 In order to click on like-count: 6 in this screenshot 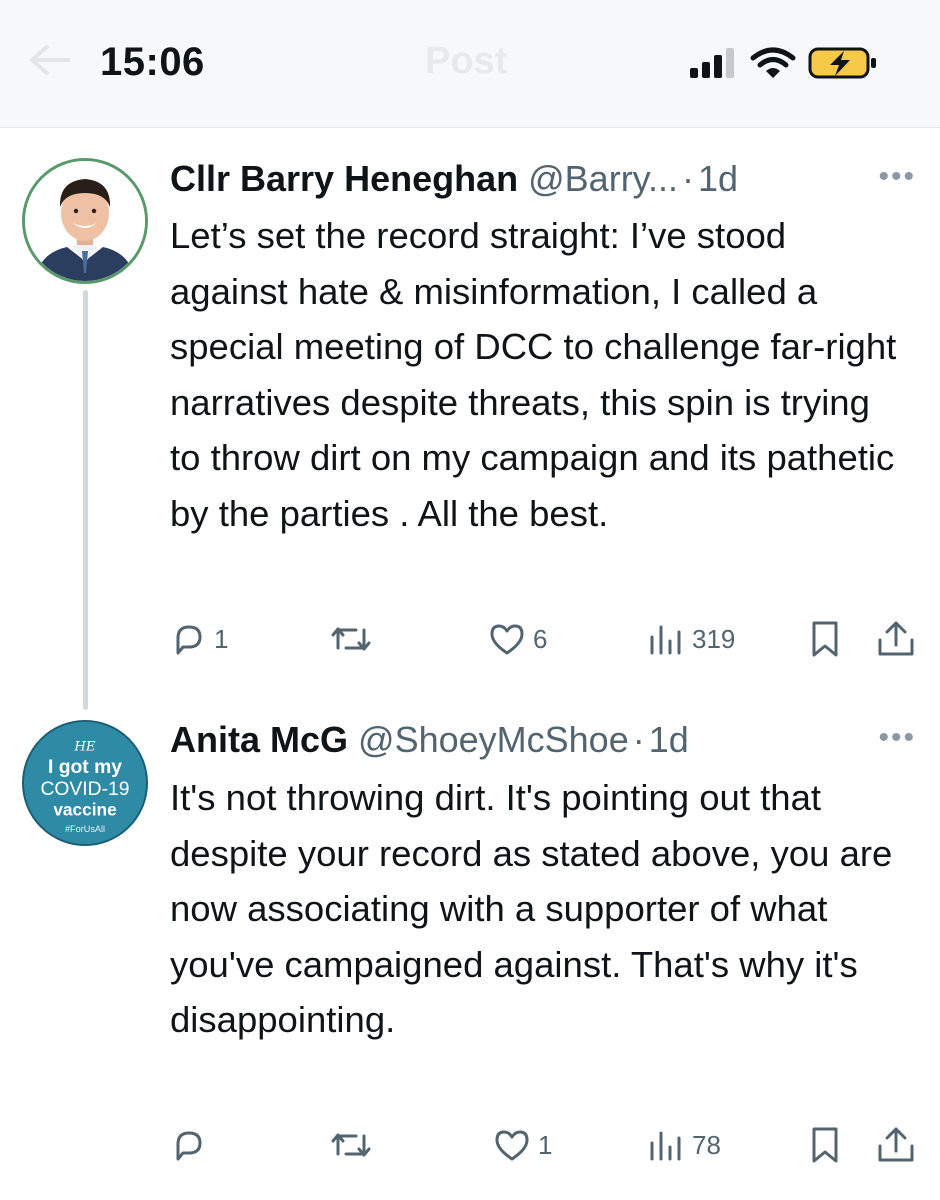, I will do `click(540, 638)`.